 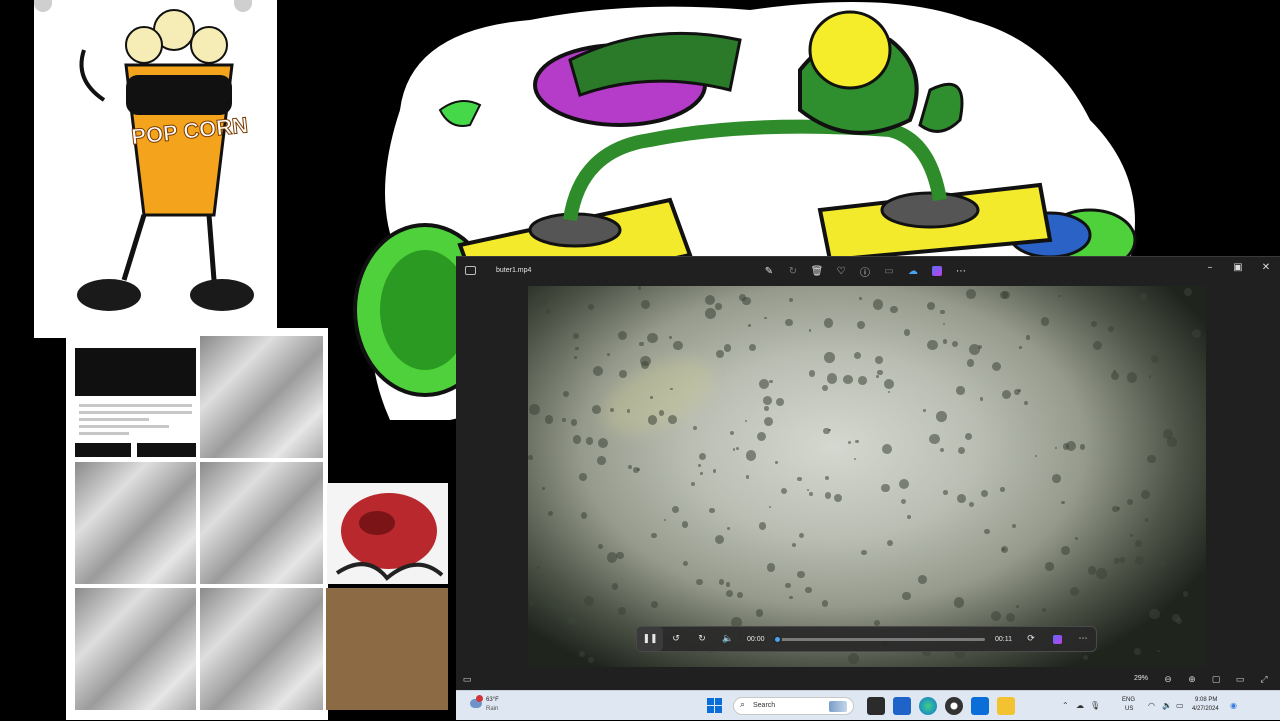 I want to click on volume-icon: 🔈, so click(x=728, y=639).